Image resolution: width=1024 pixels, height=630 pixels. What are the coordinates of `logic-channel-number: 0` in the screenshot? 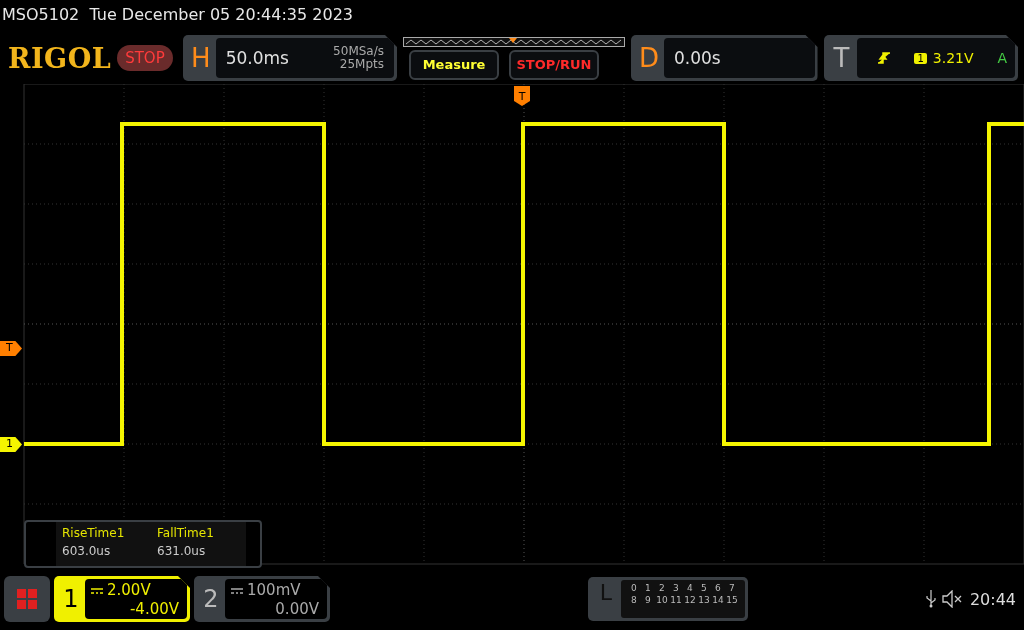 It's located at (634, 588).